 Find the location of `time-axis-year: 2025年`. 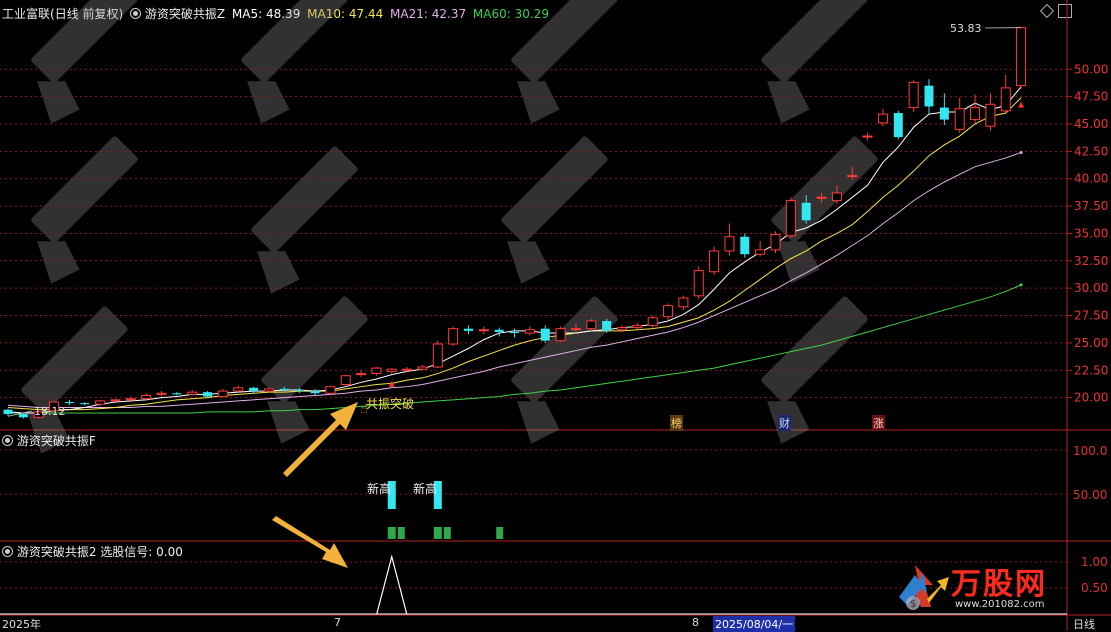

time-axis-year: 2025年 is located at coordinates (21, 624).